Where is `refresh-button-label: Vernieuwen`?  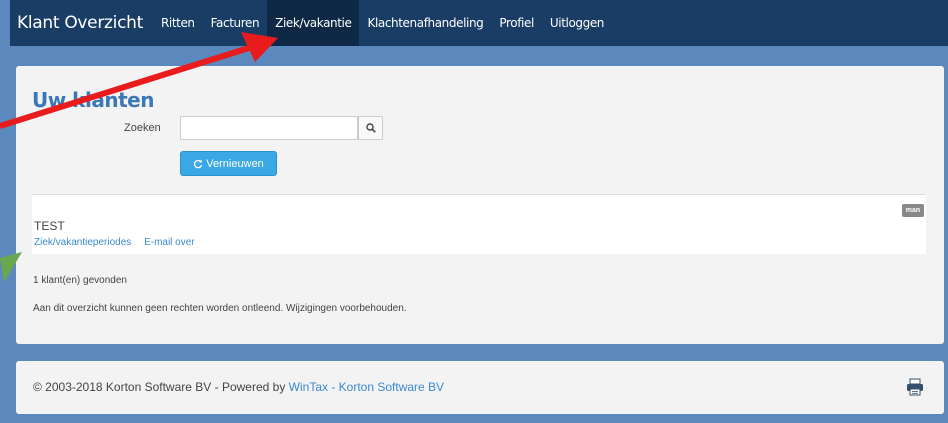 refresh-button-label: Vernieuwen is located at coordinates (235, 163).